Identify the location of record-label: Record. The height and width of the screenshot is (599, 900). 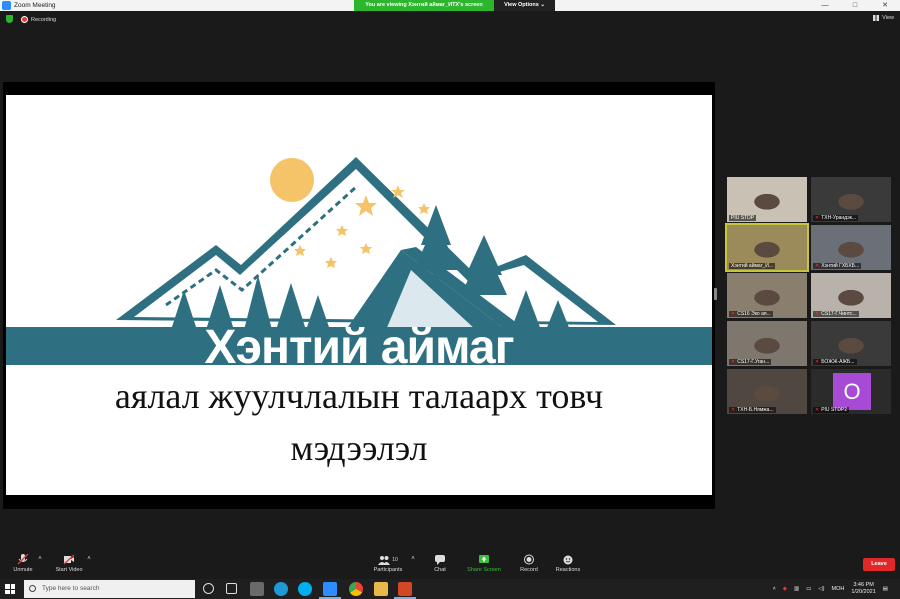
(529, 570).